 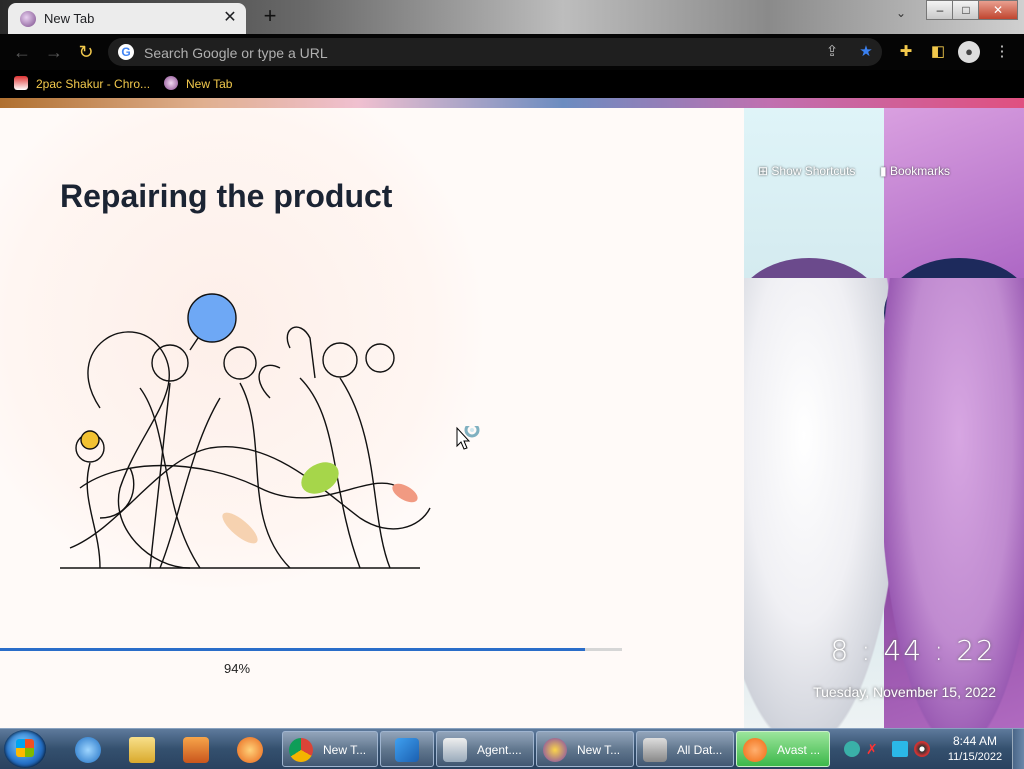 What do you see at coordinates (975, 741) in the screenshot?
I see `taskbar-time: 8:44 AM` at bounding box center [975, 741].